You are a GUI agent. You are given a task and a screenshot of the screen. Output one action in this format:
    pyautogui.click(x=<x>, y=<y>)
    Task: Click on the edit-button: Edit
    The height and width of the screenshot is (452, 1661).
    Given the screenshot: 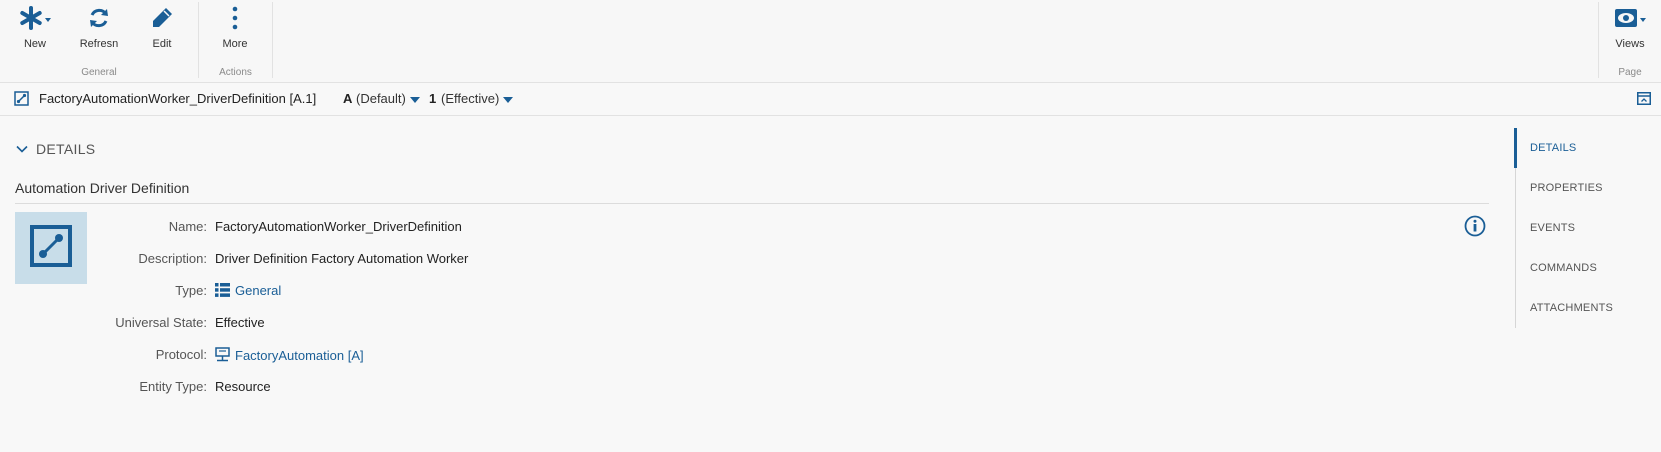 What is the action you would take?
    pyautogui.click(x=162, y=29)
    